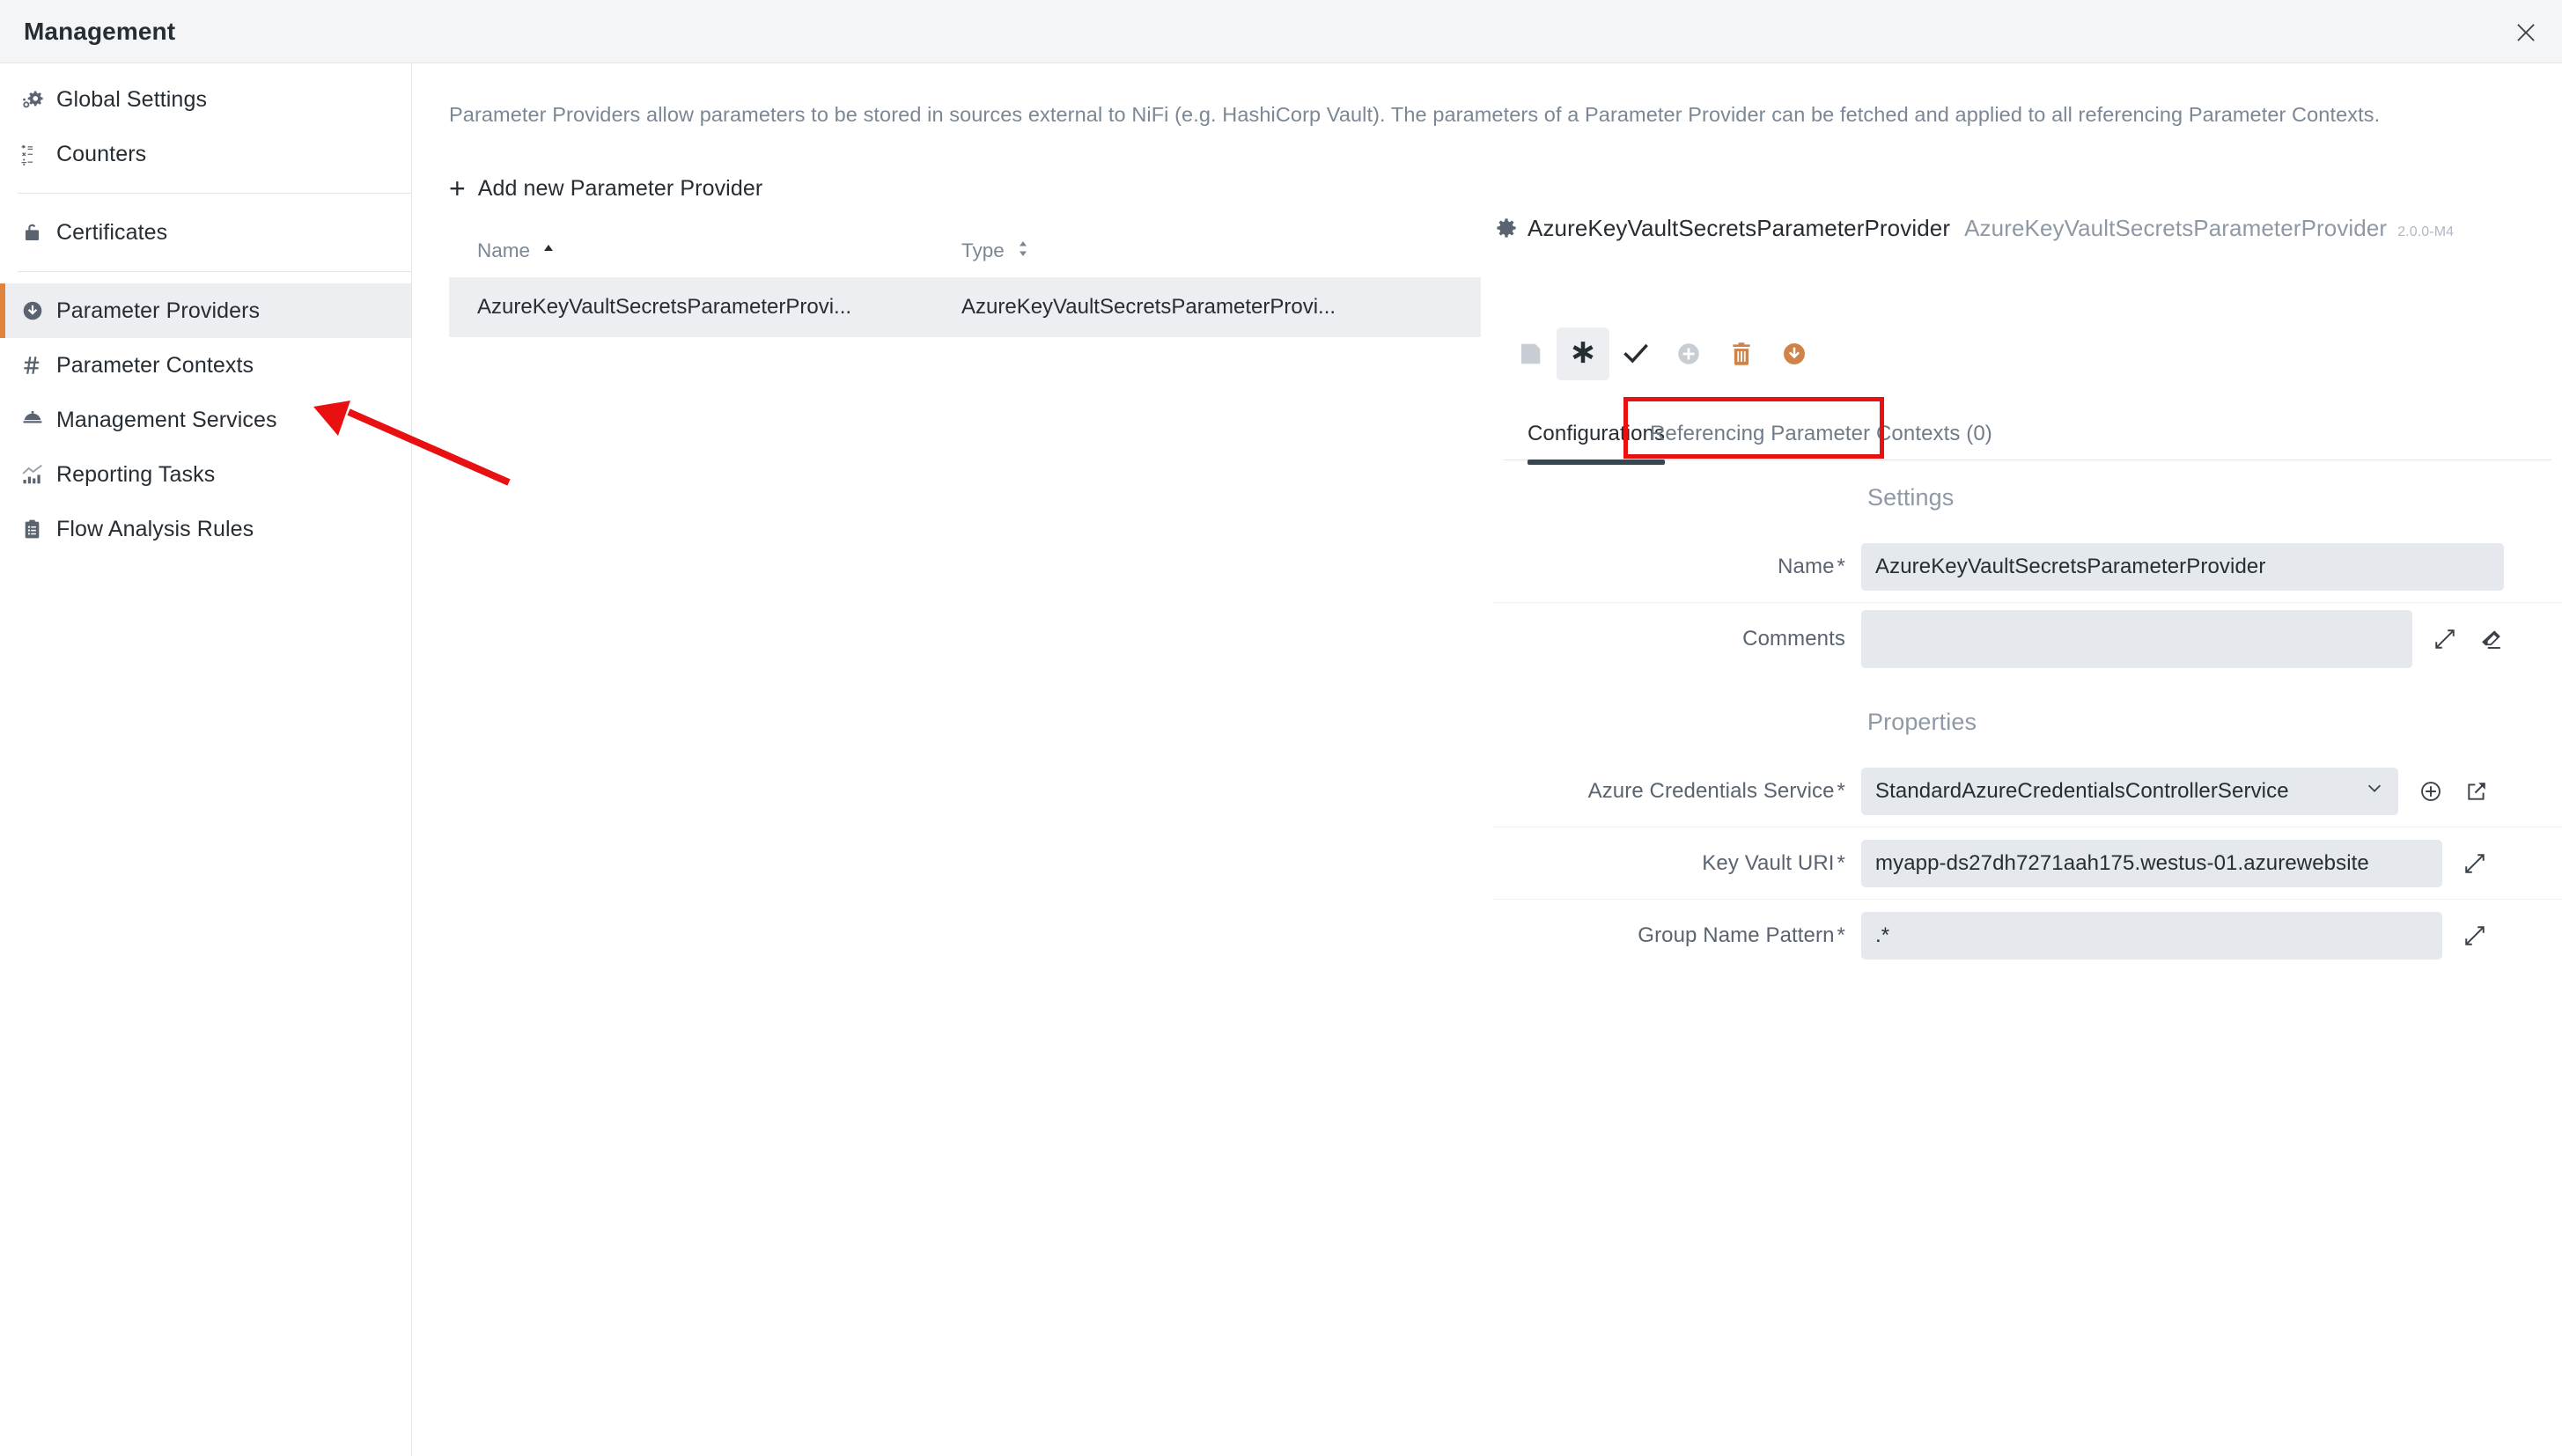 The height and width of the screenshot is (1456, 2562). I want to click on sidebar-item-label: Management Services, so click(166, 419).